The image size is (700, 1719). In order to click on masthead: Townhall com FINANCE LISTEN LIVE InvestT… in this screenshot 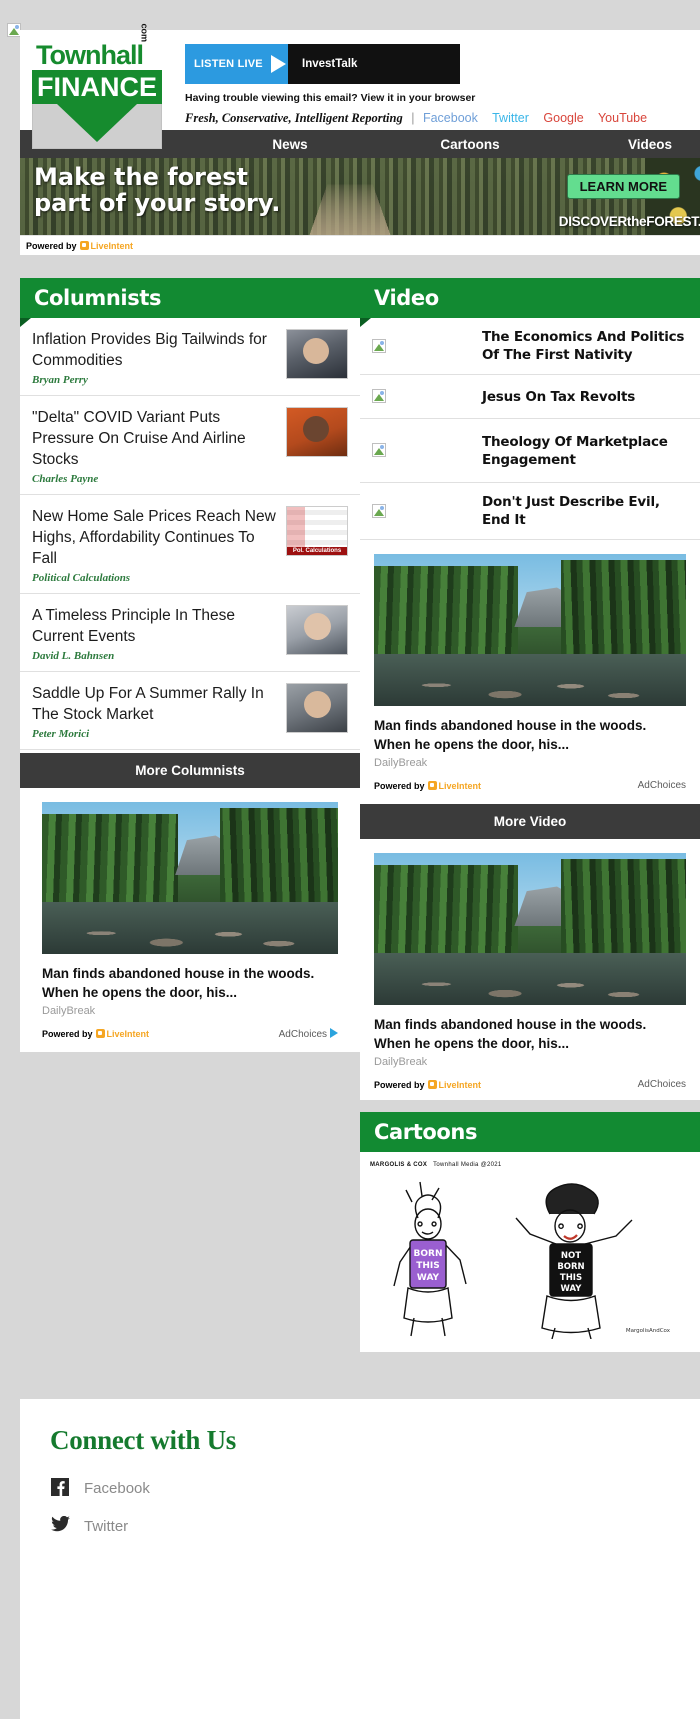, I will do `click(360, 86)`.